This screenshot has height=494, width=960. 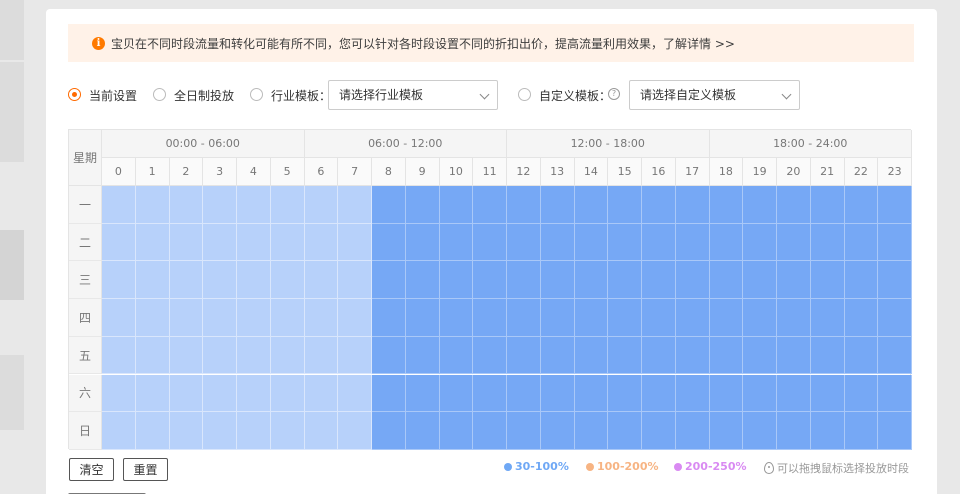 I want to click on radio-all-day, so click(x=159, y=94).